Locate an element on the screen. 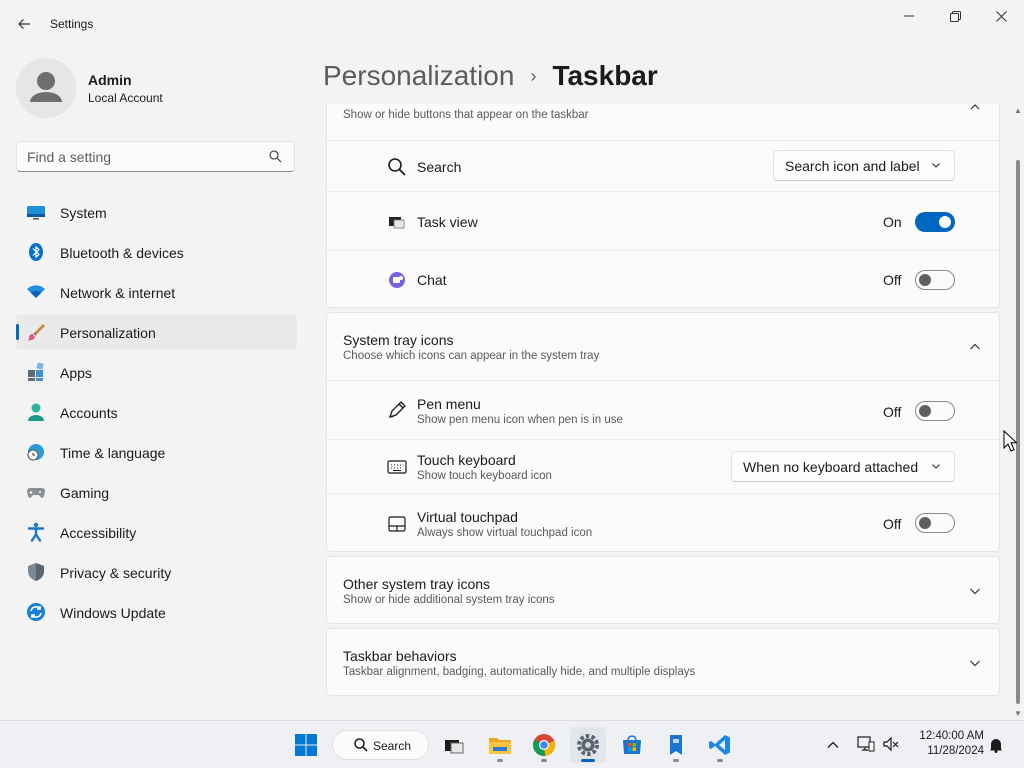 The image size is (1024, 768). sidebar-item-privacy: Privacy & security is located at coordinates (156, 572).